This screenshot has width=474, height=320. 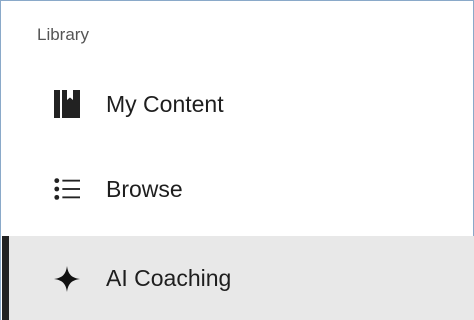 What do you see at coordinates (144, 188) in the screenshot?
I see `sidebar-item-label: Browse` at bounding box center [144, 188].